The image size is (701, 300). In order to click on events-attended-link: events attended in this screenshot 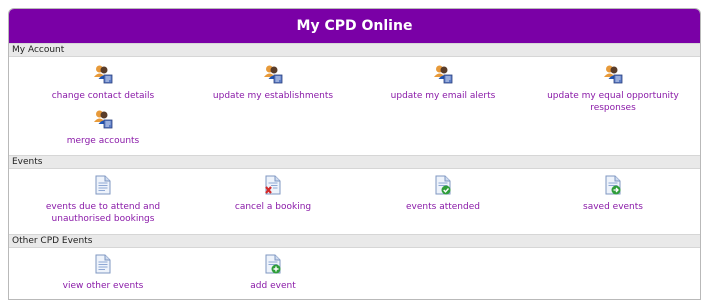, I will do `click(443, 194)`.